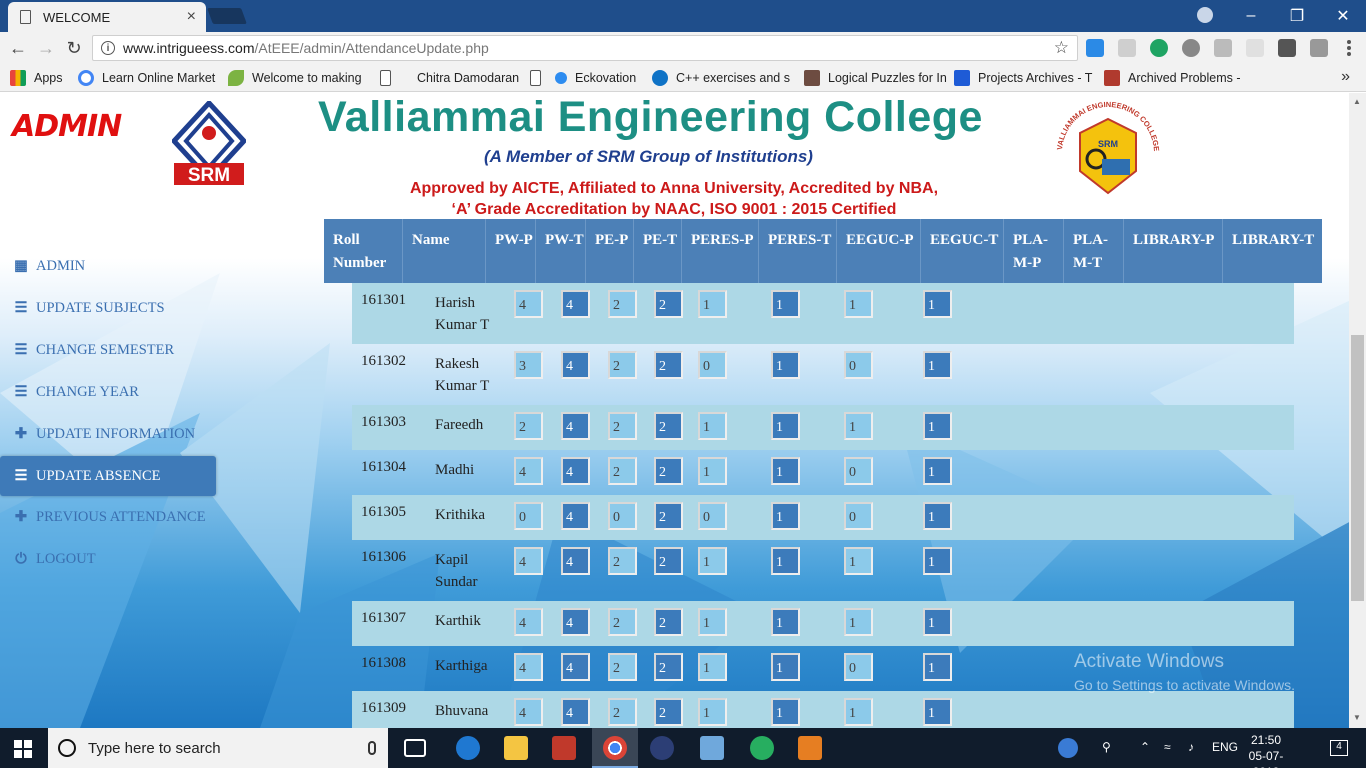 The image size is (1366, 768). I want to click on page-scrollbar: ▲ ▼, so click(1357, 410).